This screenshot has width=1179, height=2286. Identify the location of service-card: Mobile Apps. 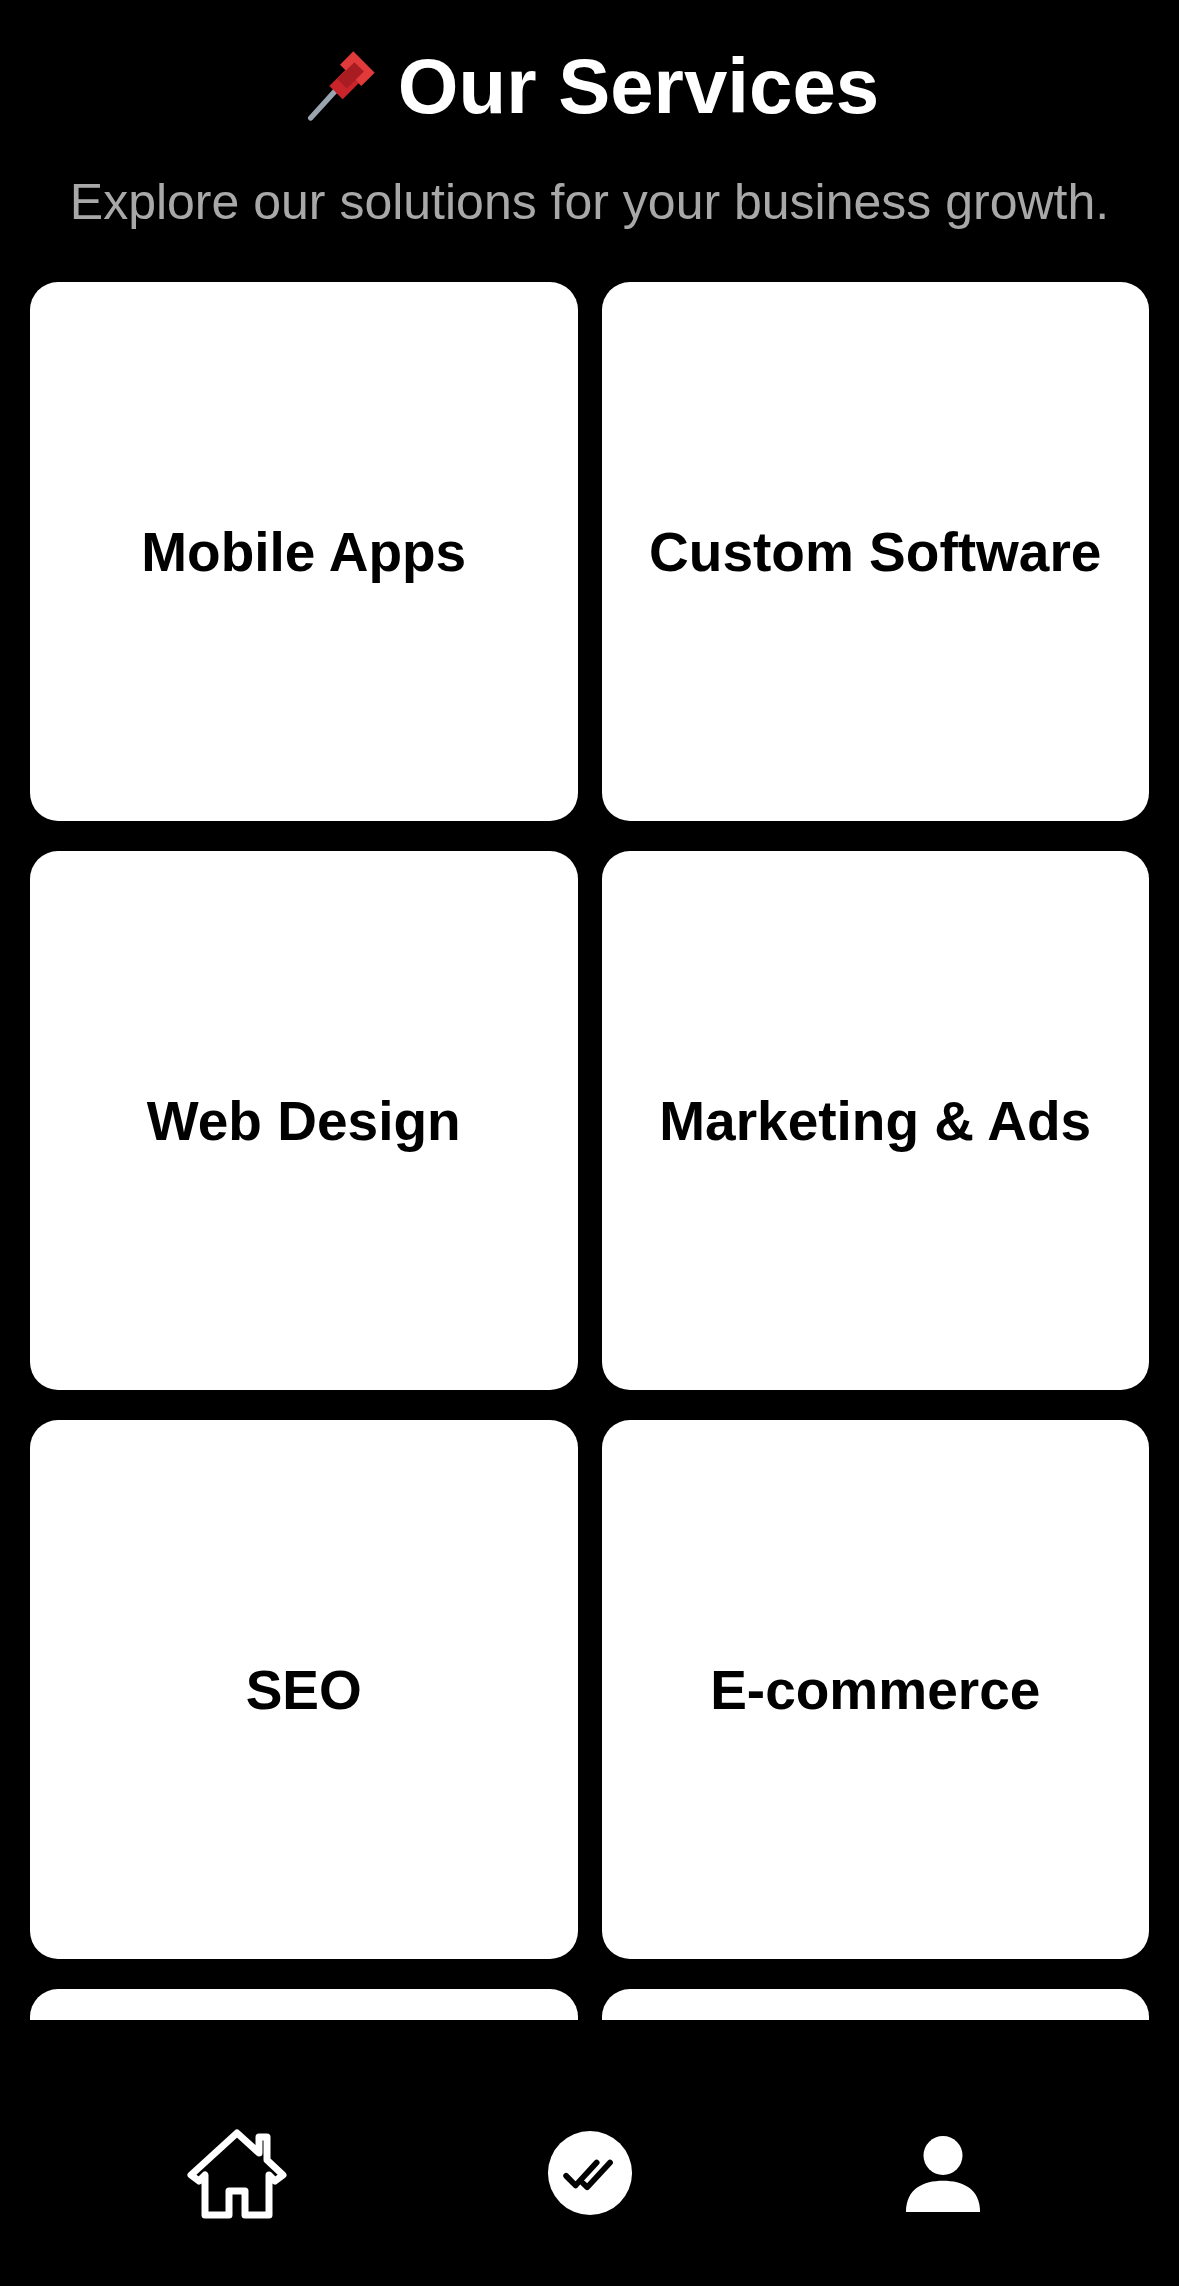
(304, 551).